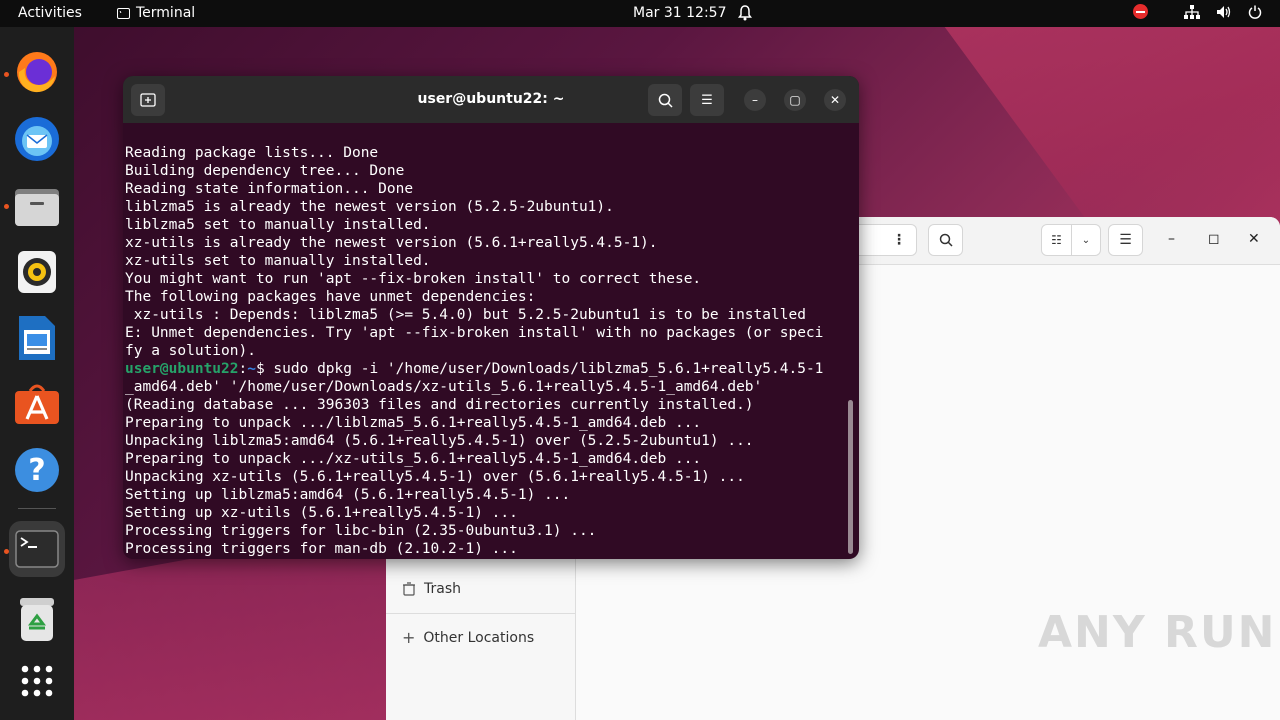 The height and width of the screenshot is (720, 1280). What do you see at coordinates (1112, 126) in the screenshot?
I see `wallpaper-shape` at bounding box center [1112, 126].